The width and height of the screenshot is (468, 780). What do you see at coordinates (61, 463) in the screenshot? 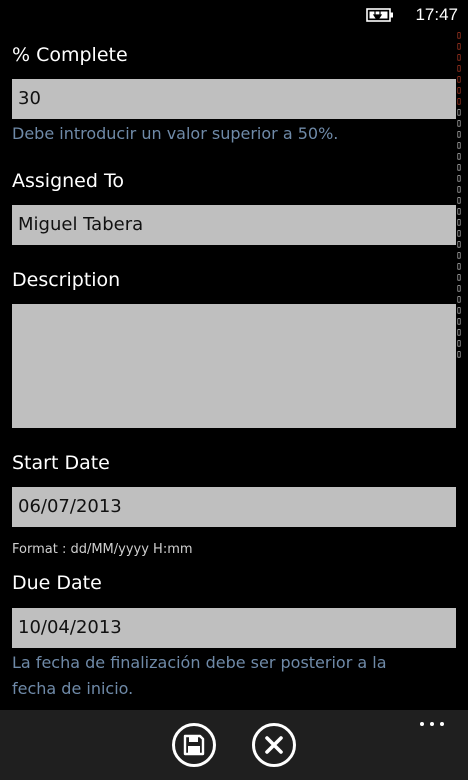
I see `start-date-label: Start Date` at bounding box center [61, 463].